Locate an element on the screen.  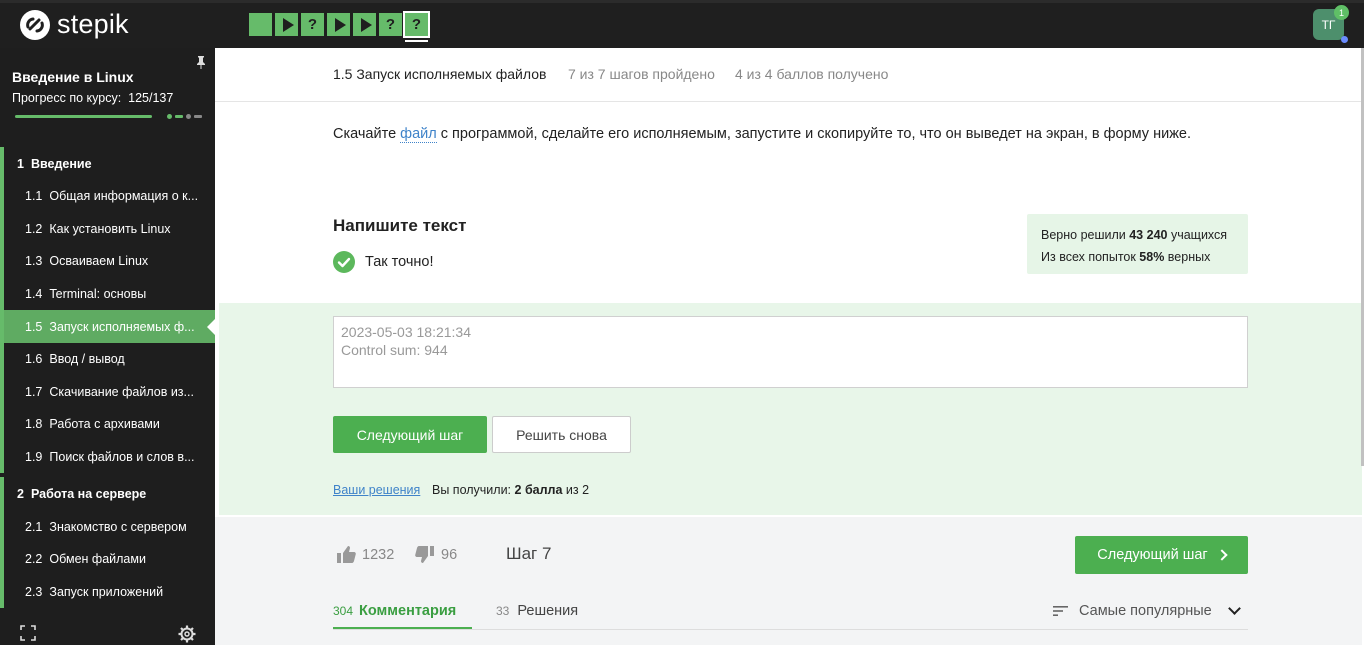
points-value: 2 балла is located at coordinates (538, 490).